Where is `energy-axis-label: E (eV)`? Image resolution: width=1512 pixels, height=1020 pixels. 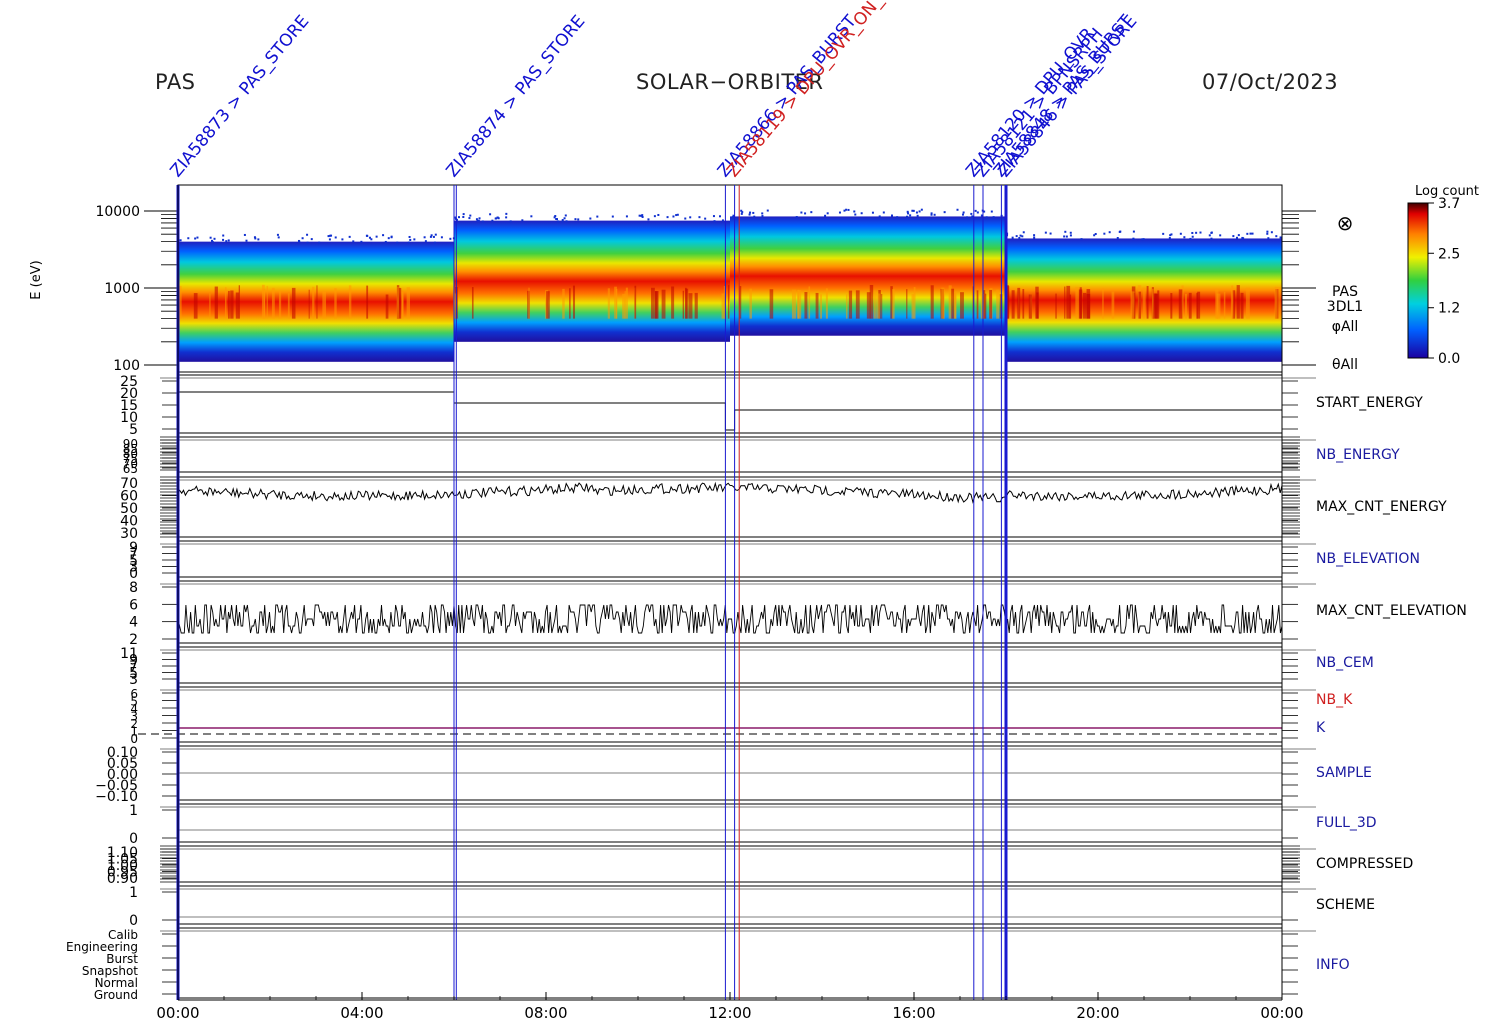
energy-axis-label: E (eV) is located at coordinates (36, 279).